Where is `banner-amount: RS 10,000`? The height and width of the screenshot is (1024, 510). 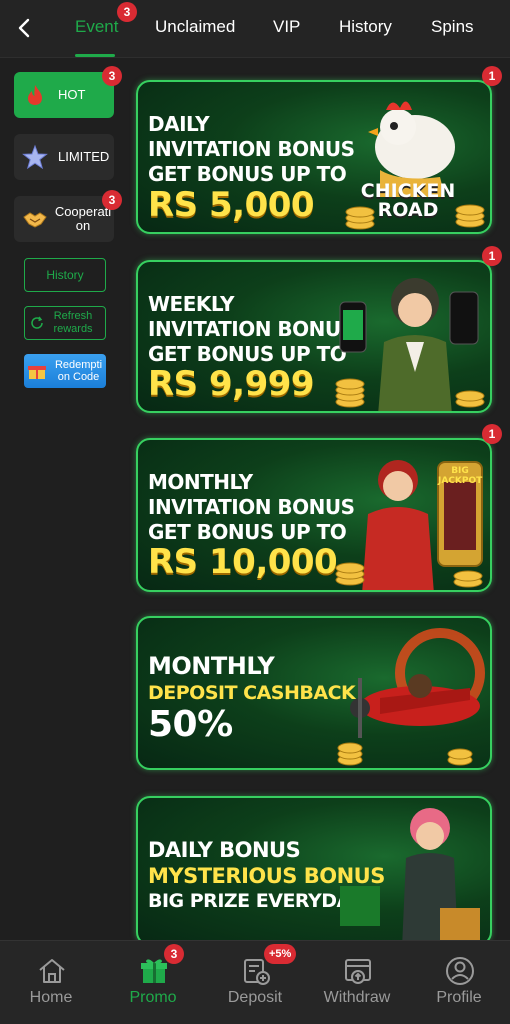 banner-amount: RS 10,000 is located at coordinates (243, 562).